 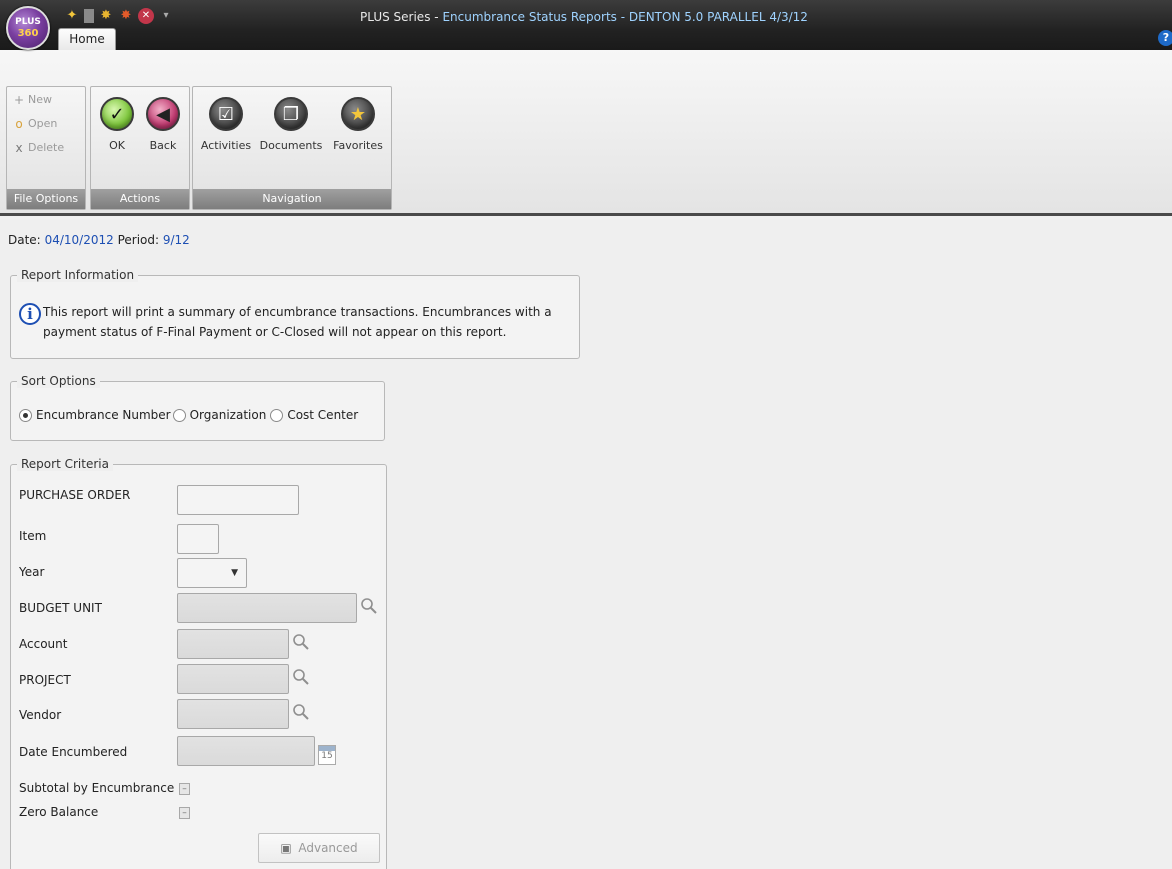 I want to click on sort-radio-encumbrance-number, so click(x=25, y=415).